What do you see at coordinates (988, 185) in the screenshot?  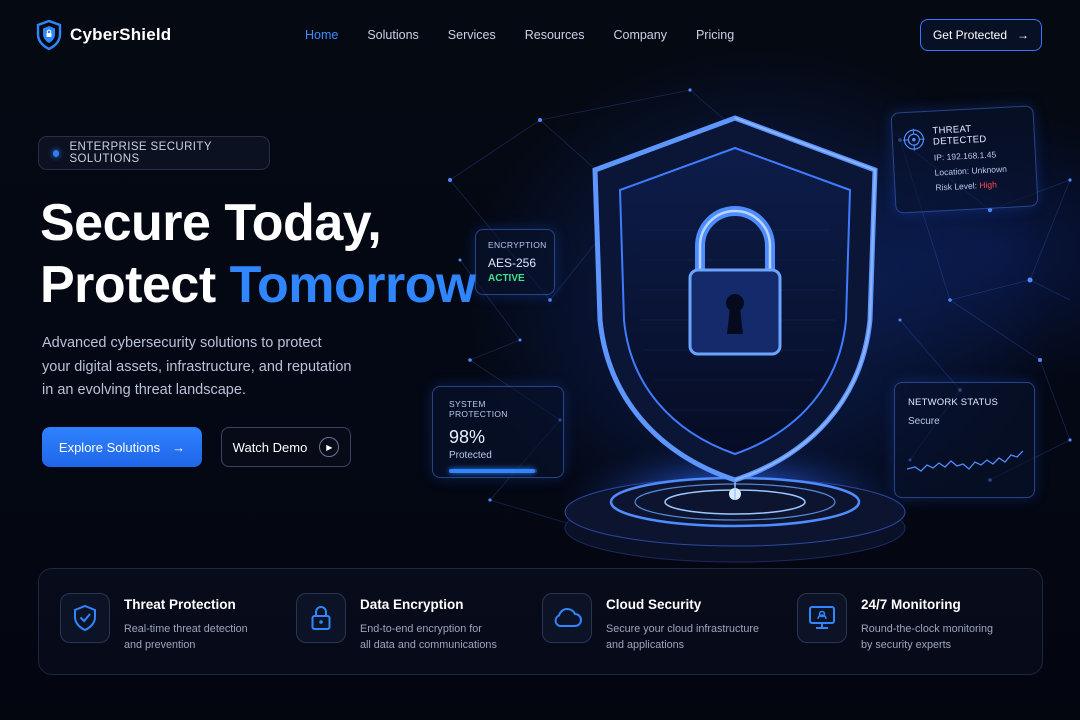 I see `threat-risk-value: High` at bounding box center [988, 185].